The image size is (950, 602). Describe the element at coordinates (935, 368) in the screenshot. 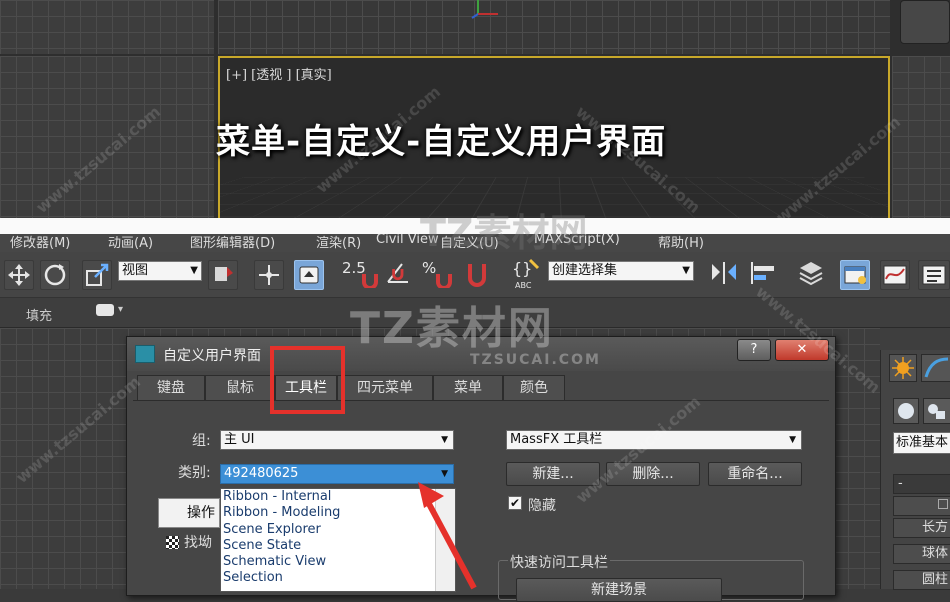

I see `modify-tab-icon` at that location.